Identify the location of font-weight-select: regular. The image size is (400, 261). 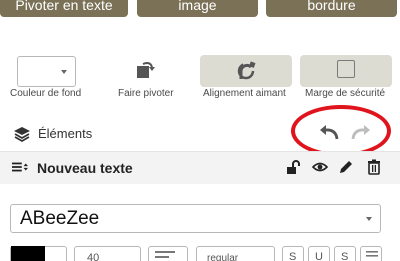
(235, 253).